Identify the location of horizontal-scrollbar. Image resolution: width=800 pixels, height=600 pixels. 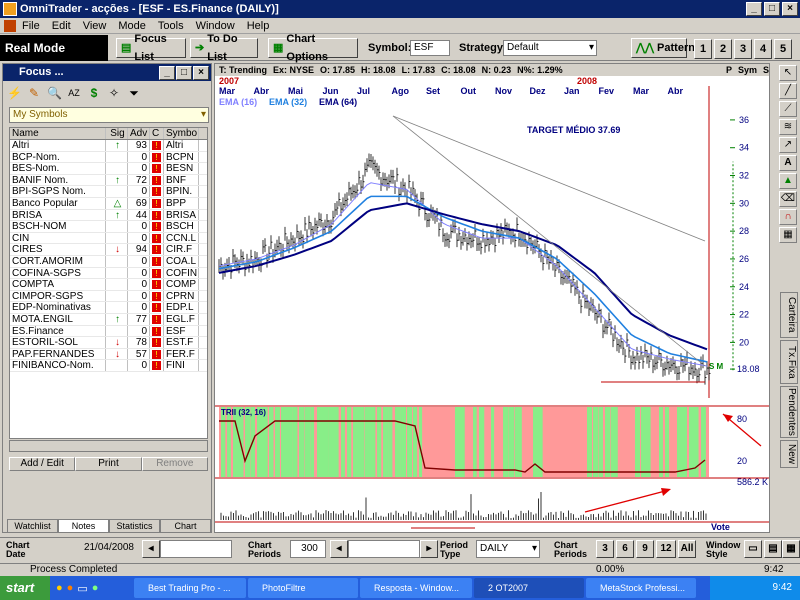
(108, 446).